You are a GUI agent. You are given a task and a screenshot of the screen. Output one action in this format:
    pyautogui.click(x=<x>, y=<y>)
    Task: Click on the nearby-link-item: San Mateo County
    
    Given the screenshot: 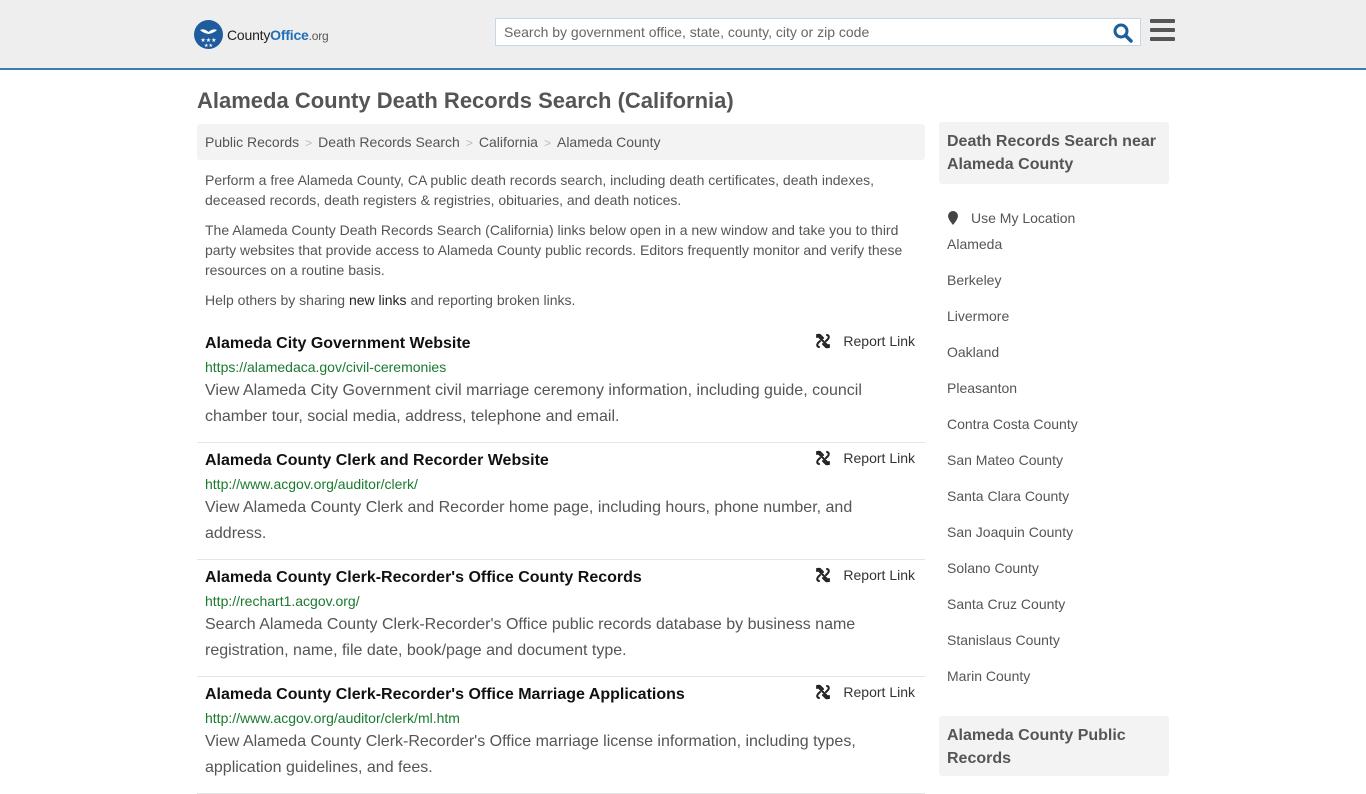 What is the action you would take?
    pyautogui.click(x=1058, y=470)
    